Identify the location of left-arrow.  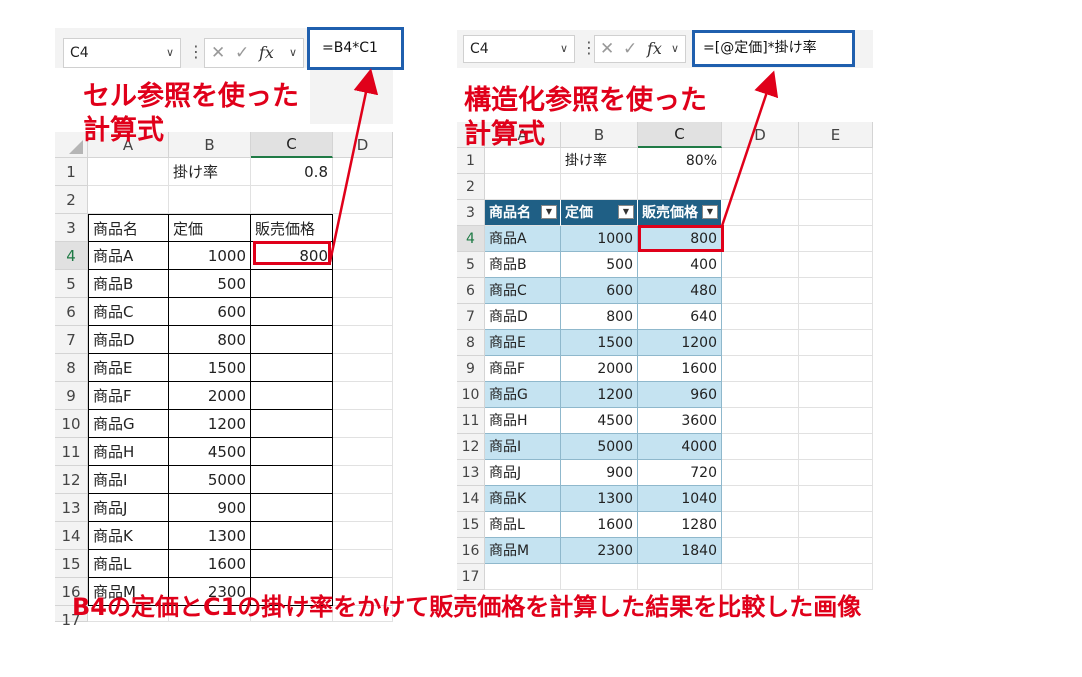
(353, 165).